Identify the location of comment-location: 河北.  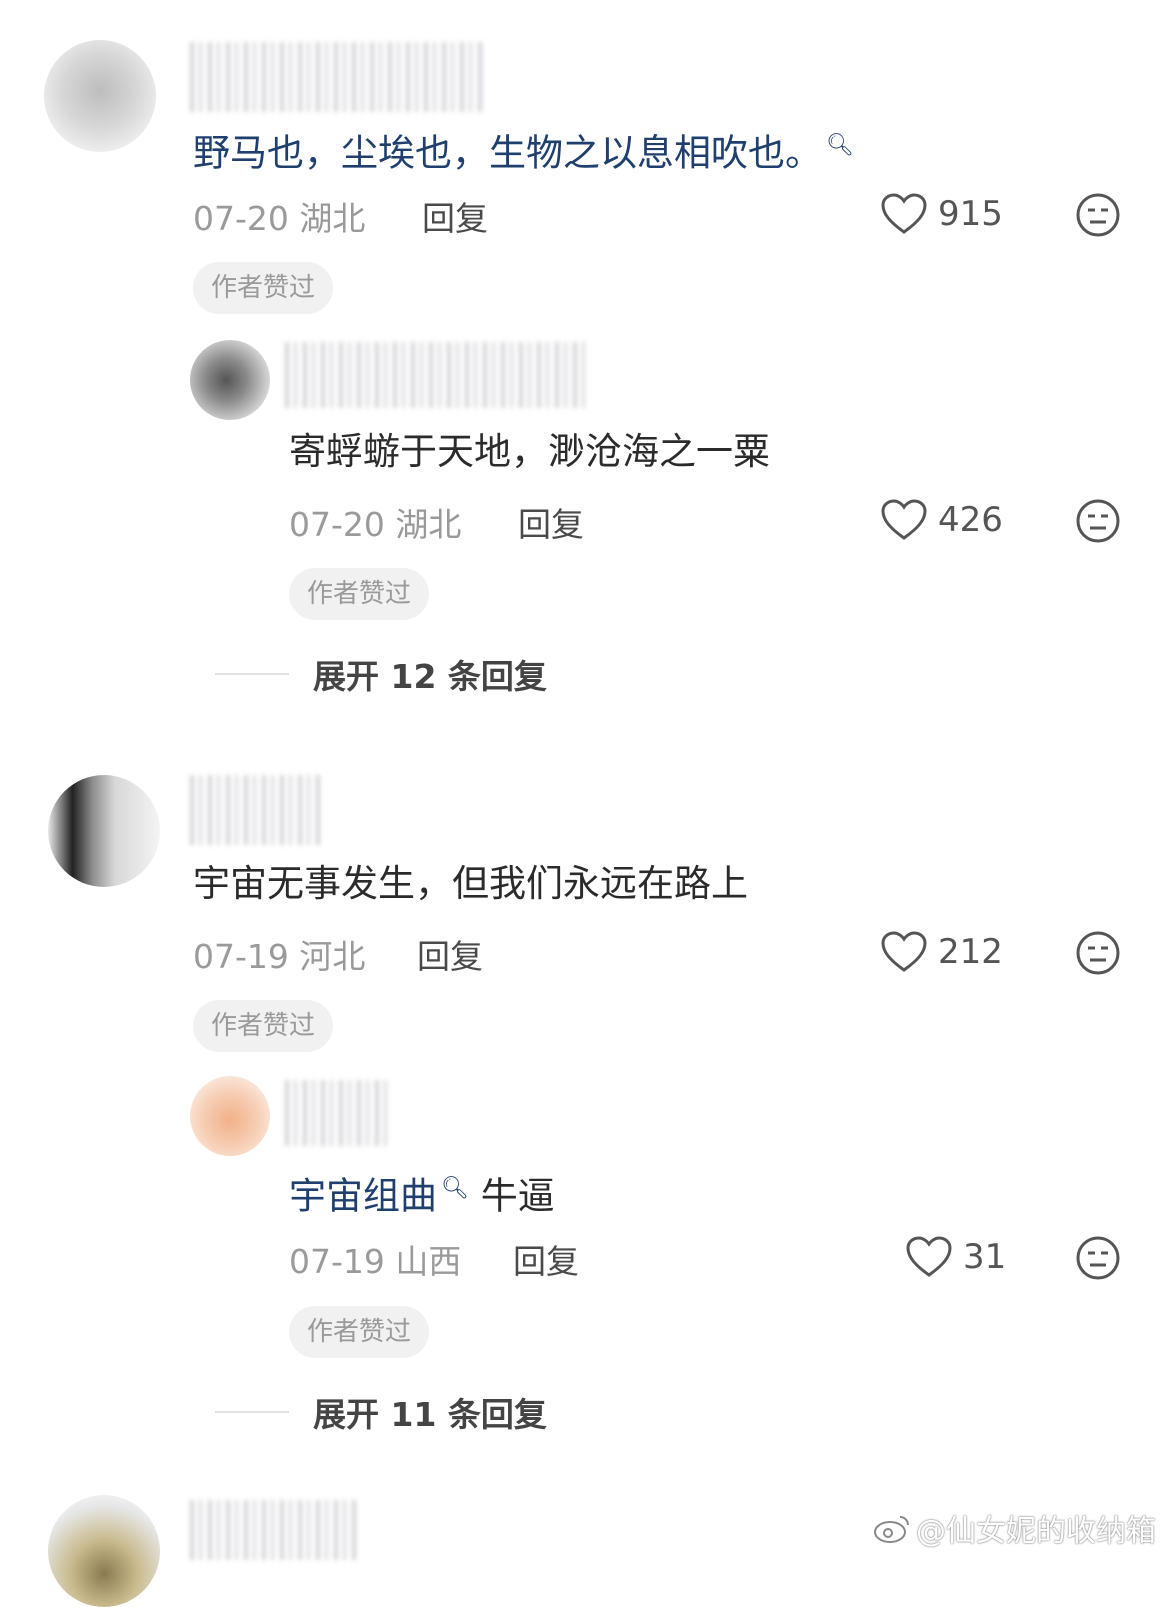
(332, 956).